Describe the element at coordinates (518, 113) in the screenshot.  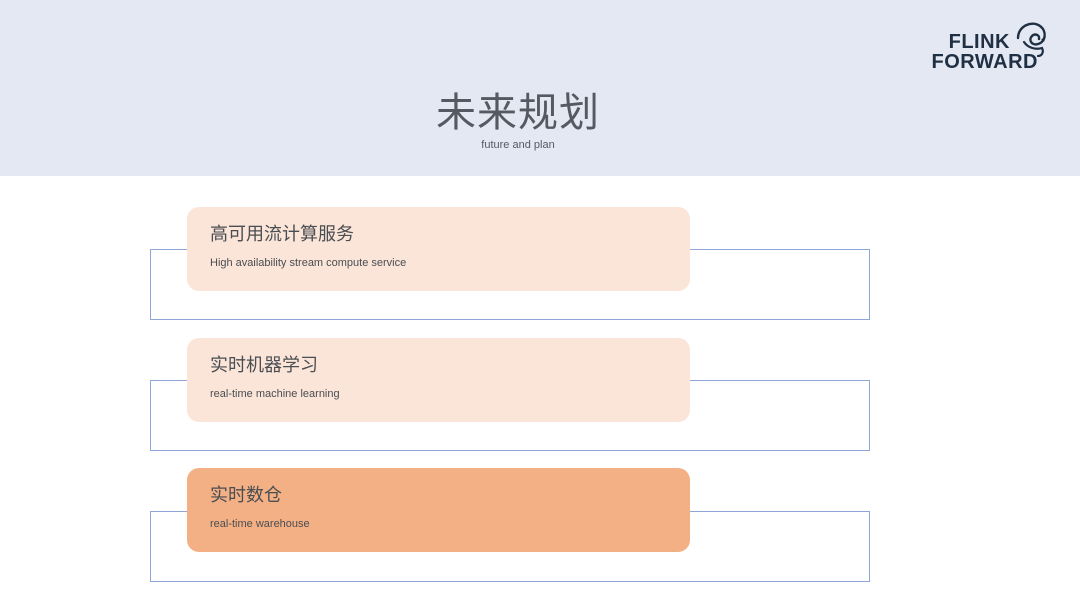
I see `page-title: 未来规划` at that location.